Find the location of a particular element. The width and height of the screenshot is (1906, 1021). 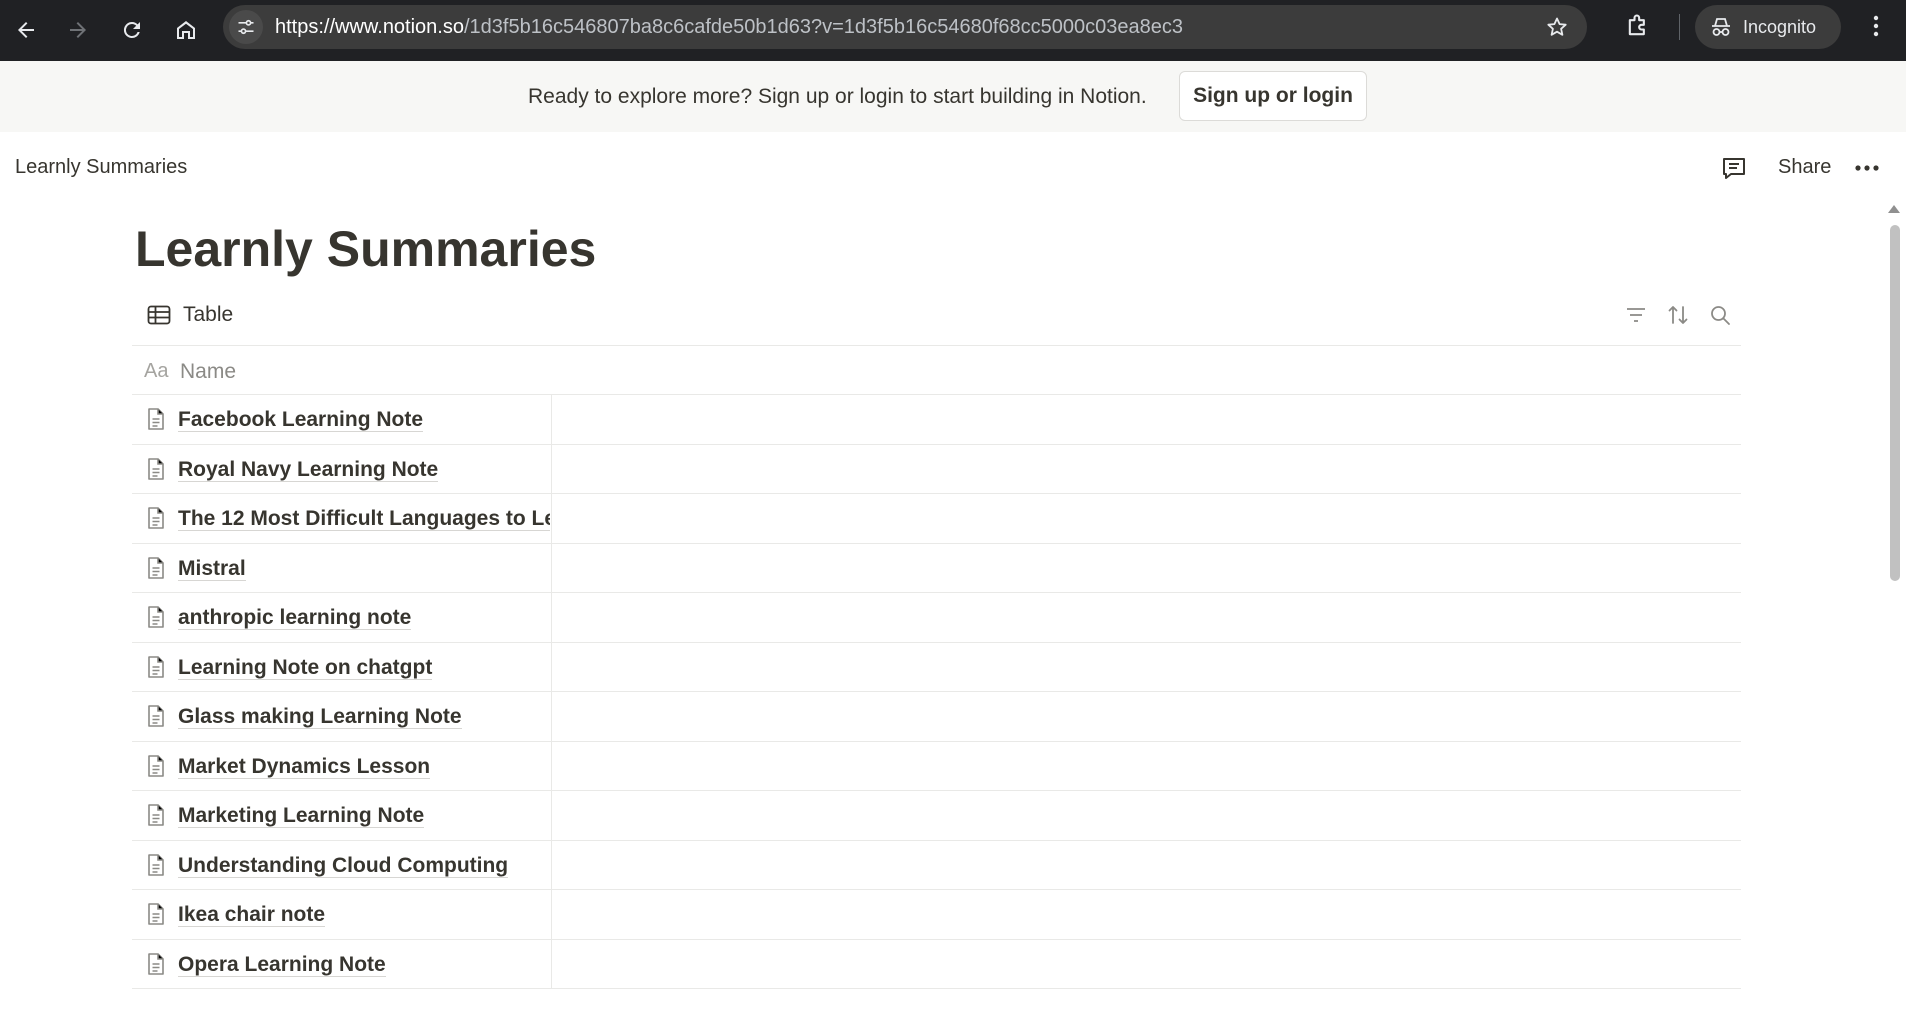

page-topbar: Learnly Summaries Share is located at coordinates (953, 167).